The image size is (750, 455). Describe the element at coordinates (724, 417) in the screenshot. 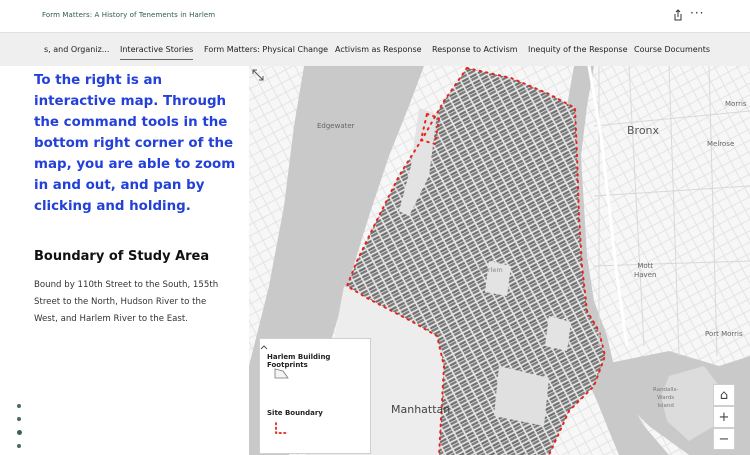

I see `zoom-in-button: +` at that location.